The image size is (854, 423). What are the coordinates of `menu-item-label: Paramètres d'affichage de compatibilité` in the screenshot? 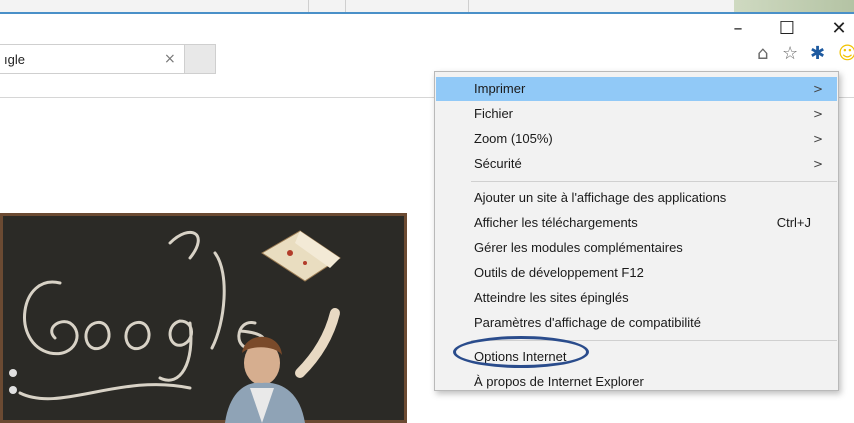 It's located at (587, 322).